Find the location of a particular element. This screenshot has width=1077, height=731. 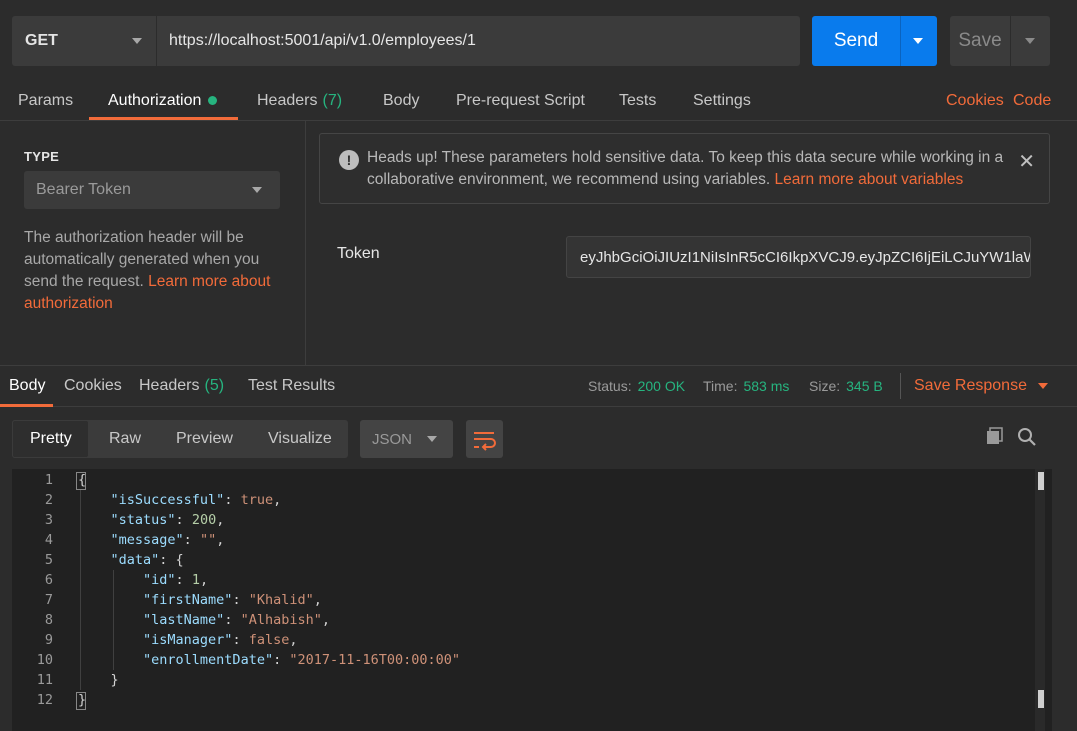

view-visualize-button: Visualize is located at coordinates (300, 439).